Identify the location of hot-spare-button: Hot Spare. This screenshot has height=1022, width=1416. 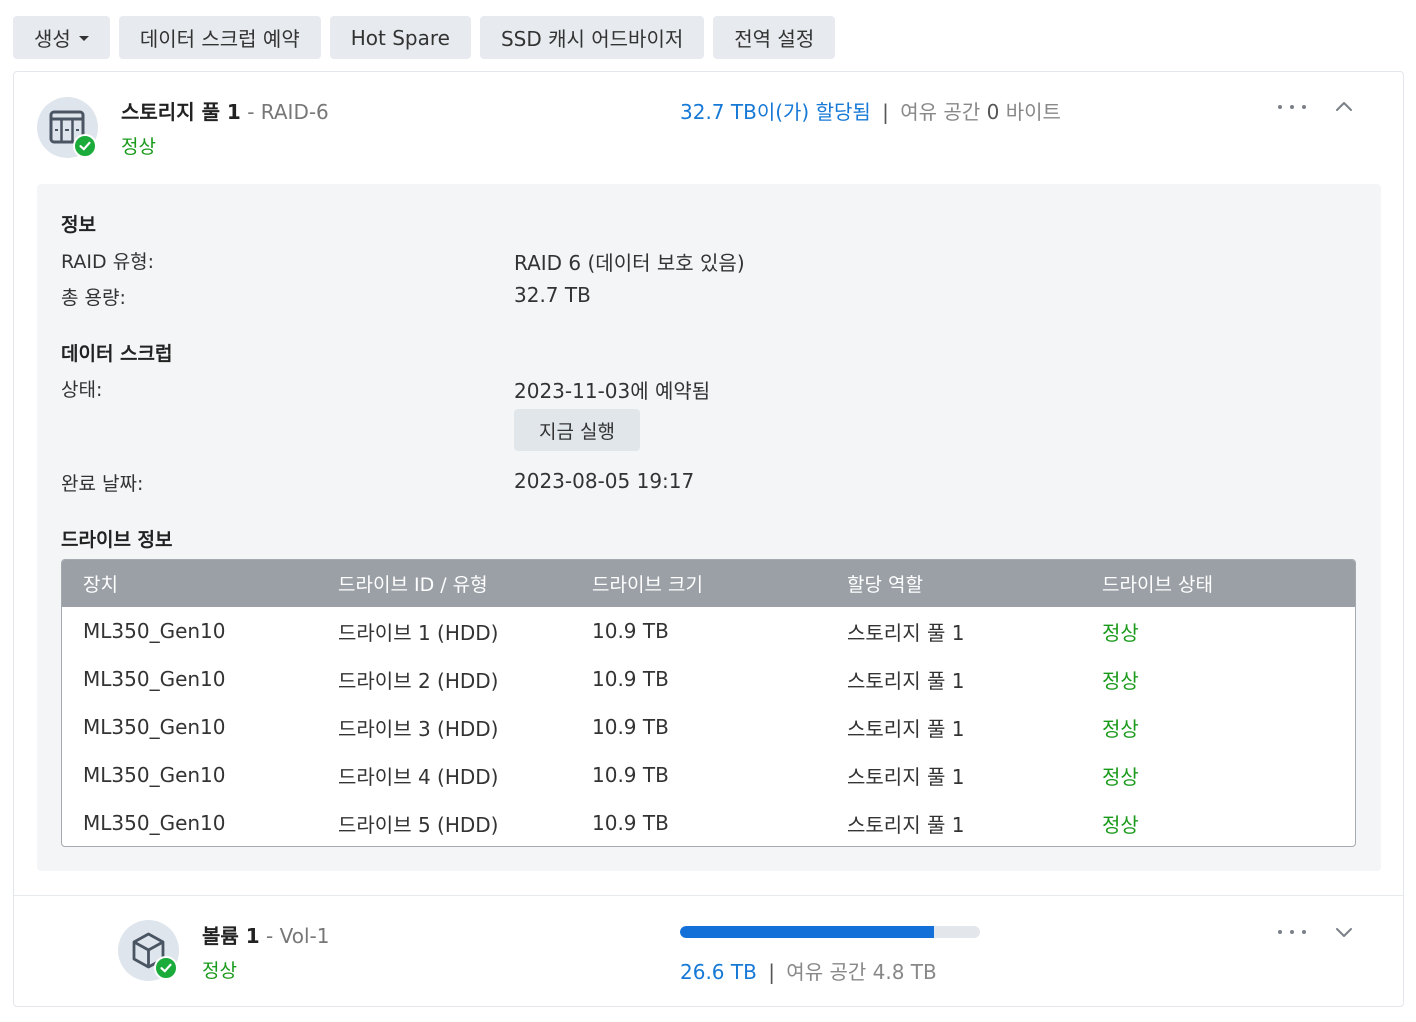
(400, 37).